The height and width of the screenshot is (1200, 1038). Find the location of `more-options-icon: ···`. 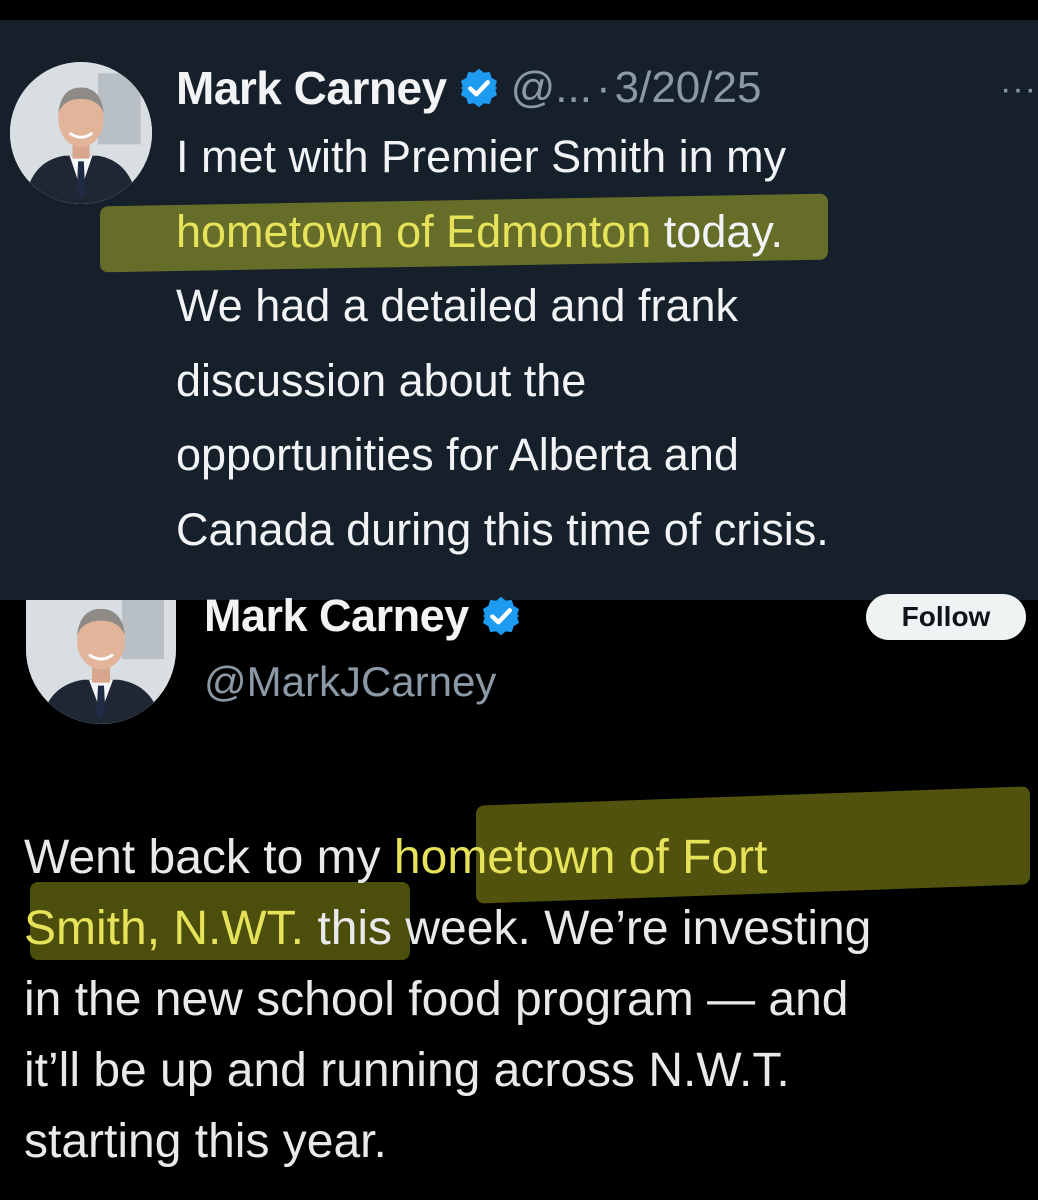

more-options-icon: ··· is located at coordinates (1018, 89).